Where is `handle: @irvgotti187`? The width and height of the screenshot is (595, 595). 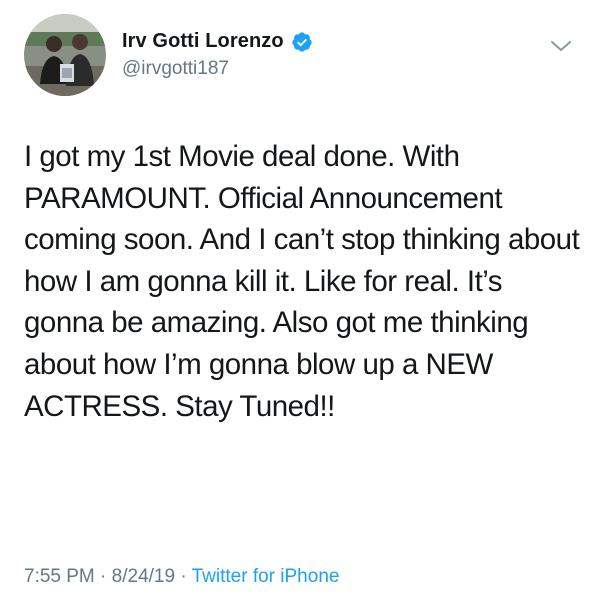
handle: @irvgotti187 is located at coordinates (175, 69).